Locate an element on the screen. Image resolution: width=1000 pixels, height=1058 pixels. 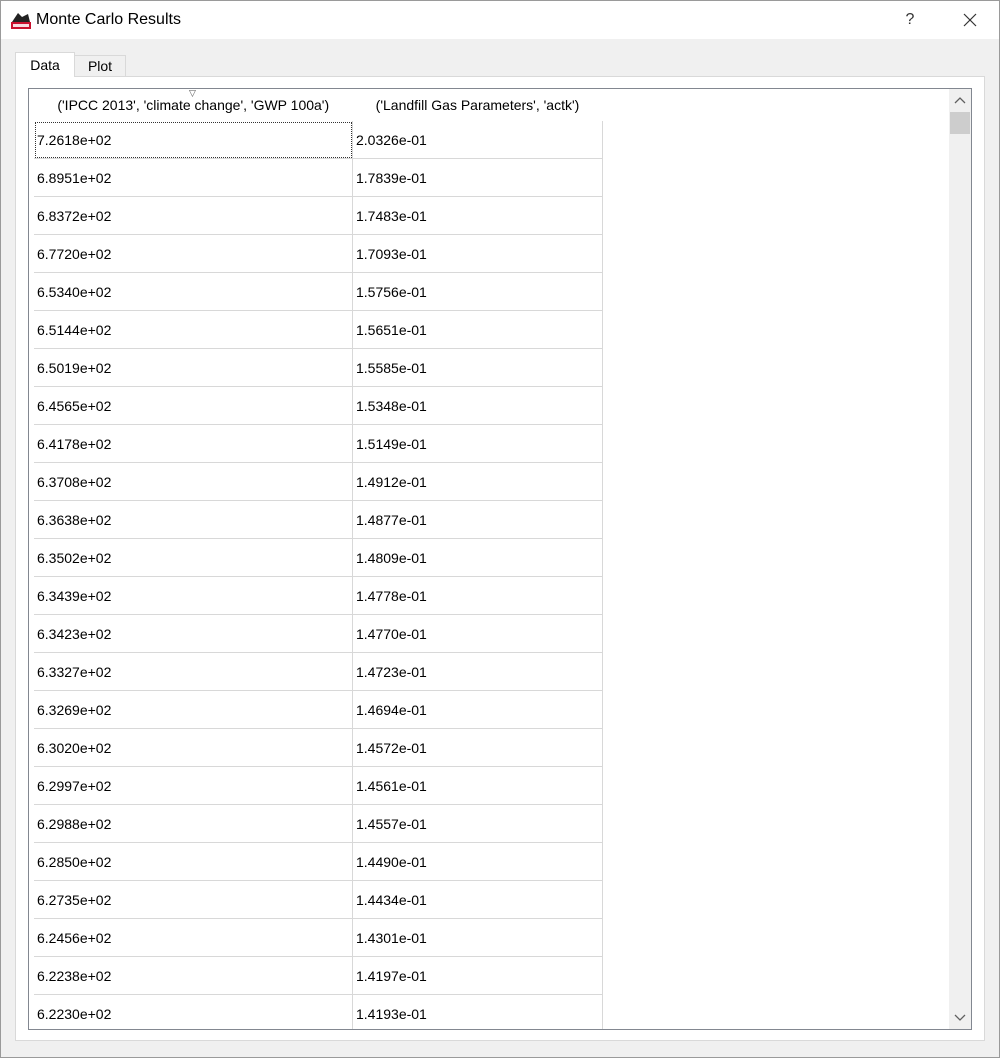
table-row: 6.3269e+02 1.4694e-01 is located at coordinates (318, 709).